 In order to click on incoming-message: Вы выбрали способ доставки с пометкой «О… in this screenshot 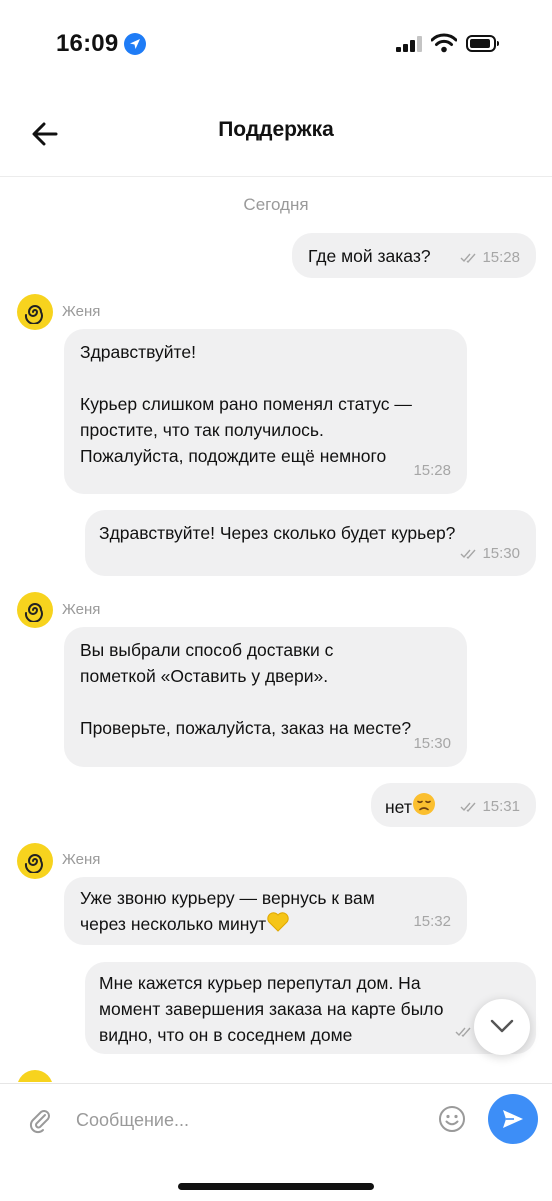, I will do `click(265, 697)`.